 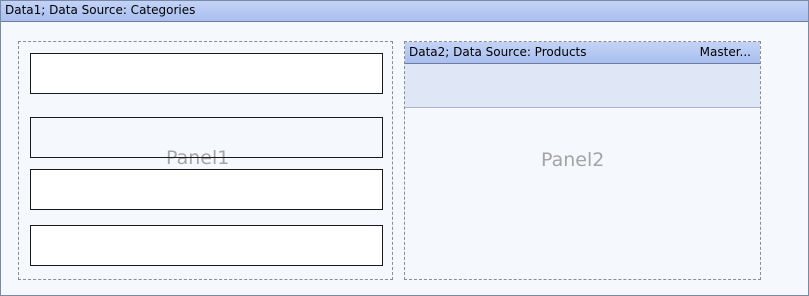 I want to click on data-band-header: Data1; Data Source: Categories, so click(x=404, y=11).